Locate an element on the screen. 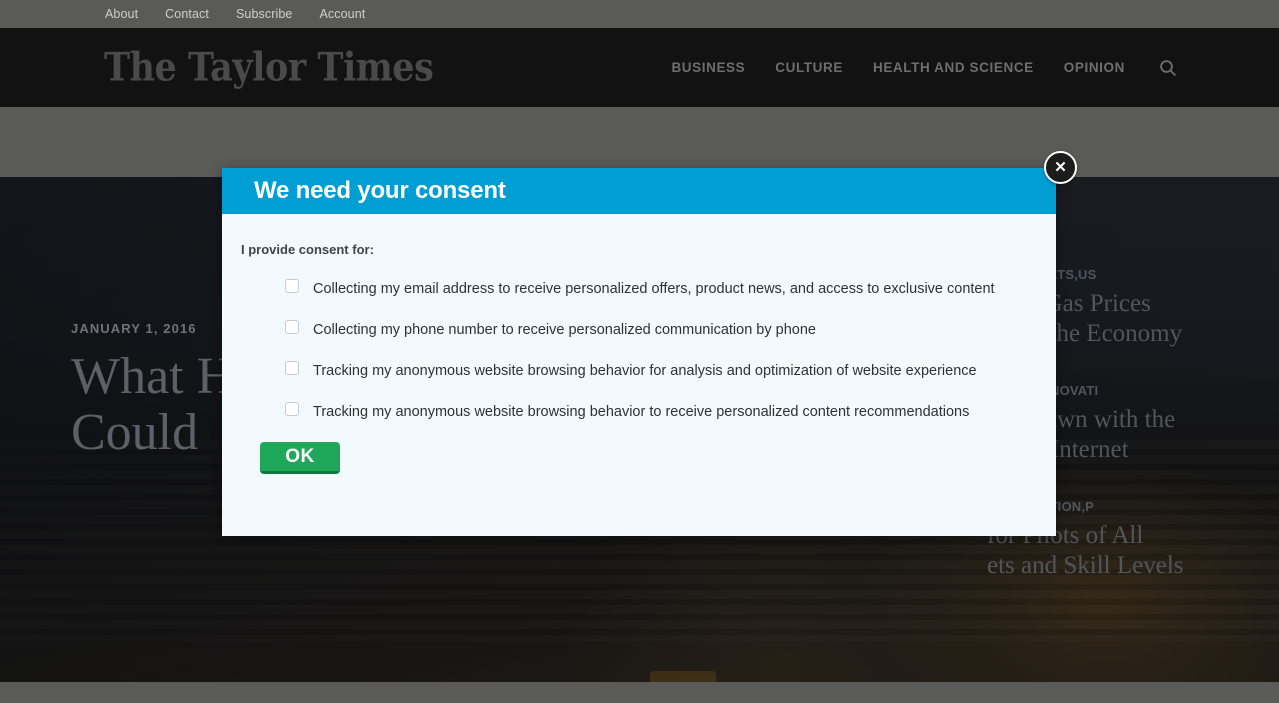 Image resolution: width=1279 pixels, height=703 pixels. top-utility-bar: About Contact Subscribe Account is located at coordinates (639, 14).